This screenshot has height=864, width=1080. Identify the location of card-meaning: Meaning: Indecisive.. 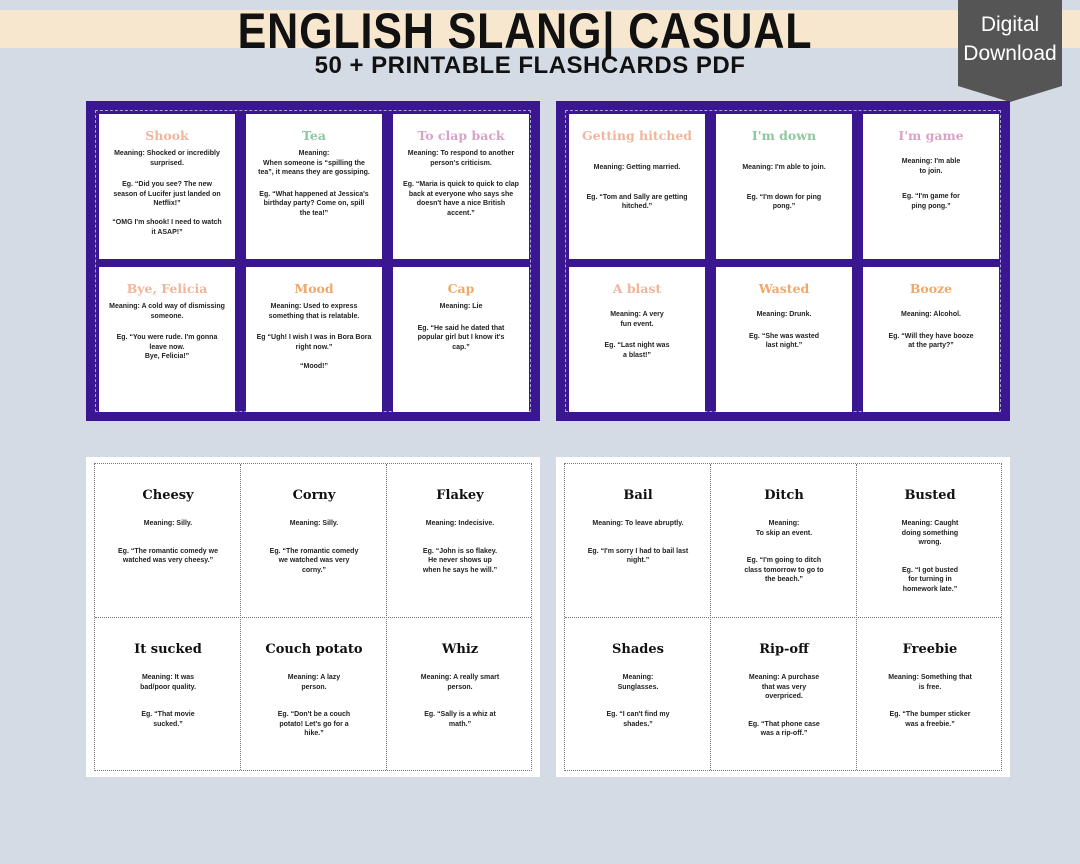
(460, 523).